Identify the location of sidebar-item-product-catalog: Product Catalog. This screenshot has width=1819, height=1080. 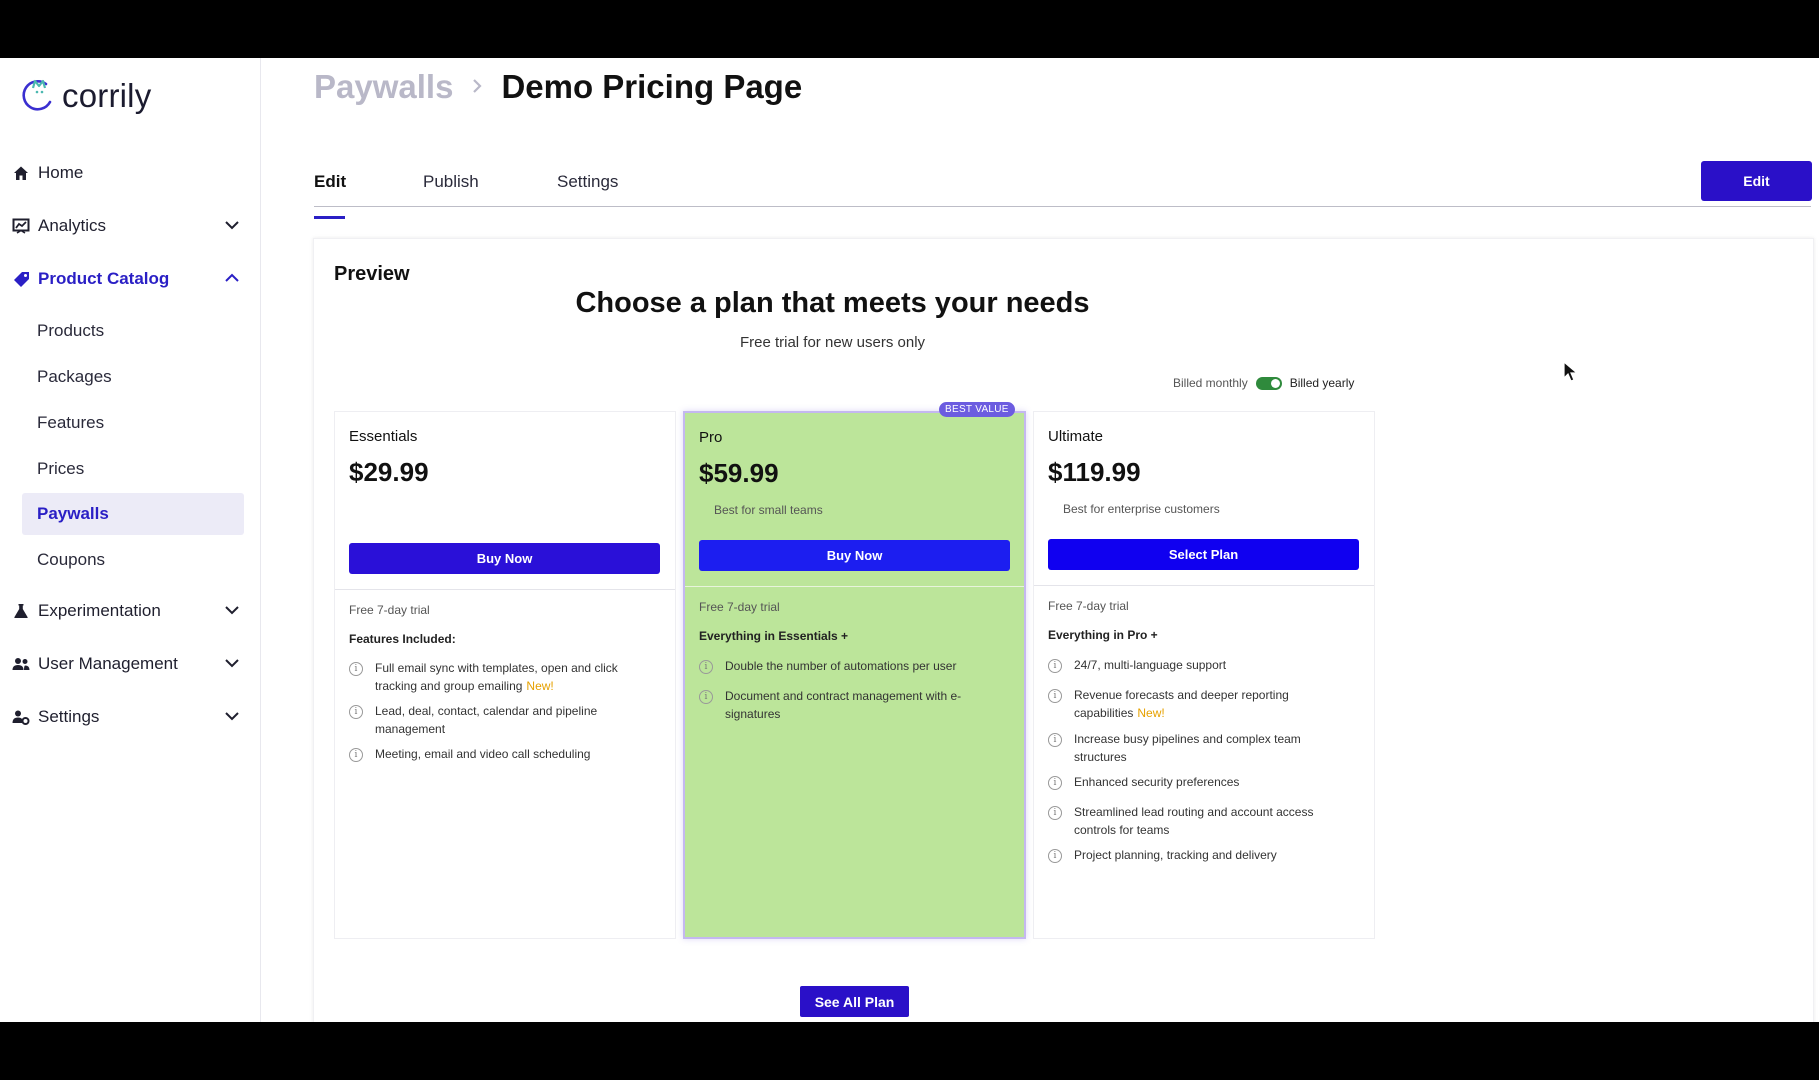
(128, 279).